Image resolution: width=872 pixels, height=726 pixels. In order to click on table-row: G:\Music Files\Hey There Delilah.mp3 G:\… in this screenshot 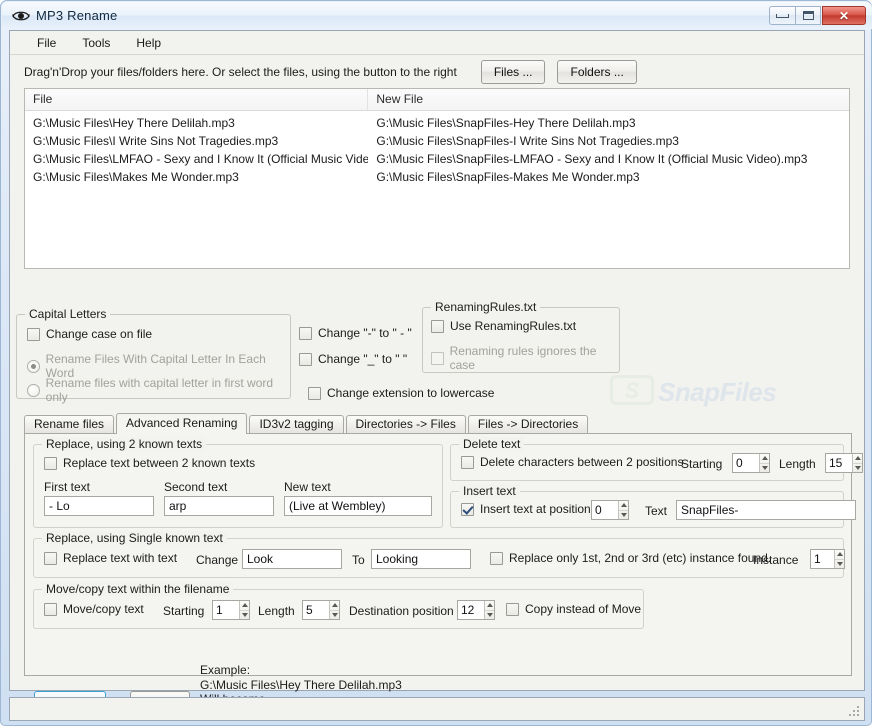, I will do `click(437, 123)`.